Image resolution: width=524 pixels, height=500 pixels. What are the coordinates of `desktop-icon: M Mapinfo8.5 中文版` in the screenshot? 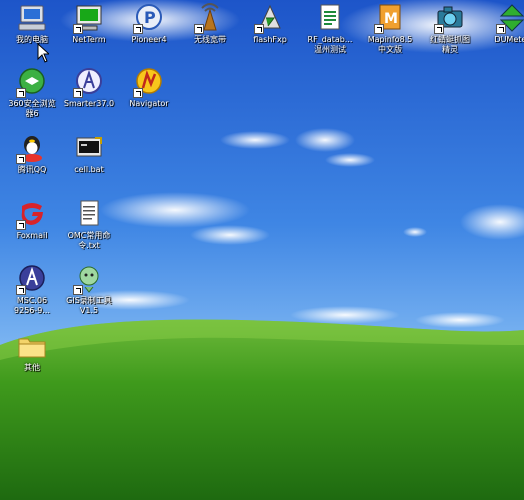 It's located at (390, 31).